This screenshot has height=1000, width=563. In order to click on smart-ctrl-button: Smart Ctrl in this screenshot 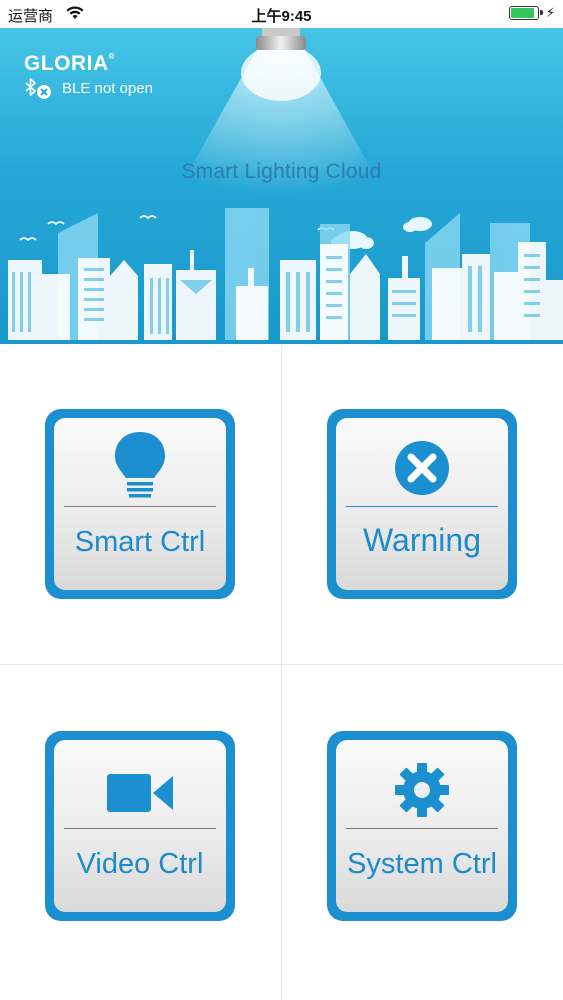, I will do `click(140, 504)`.